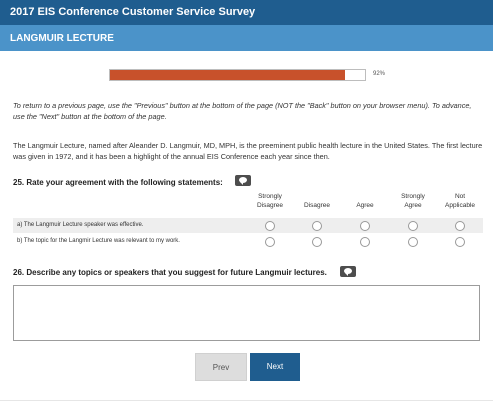 The image size is (493, 408). Describe the element at coordinates (227, 75) in the screenshot. I see `progress-fill` at that location.